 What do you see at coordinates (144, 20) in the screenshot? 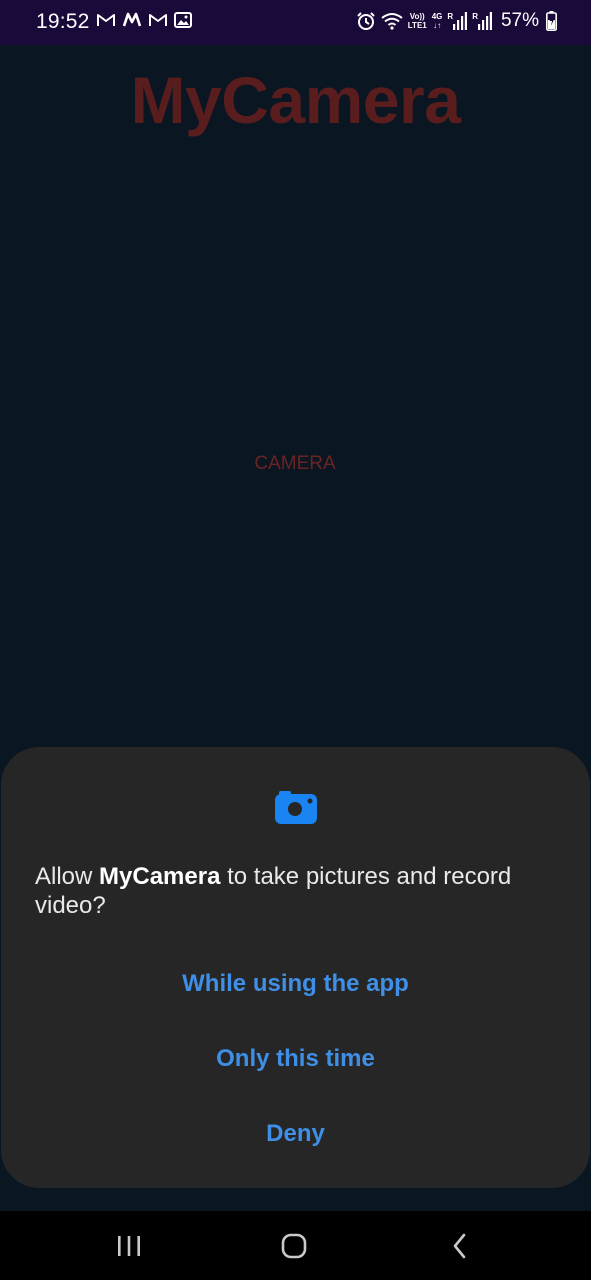
I see `notification-icons` at bounding box center [144, 20].